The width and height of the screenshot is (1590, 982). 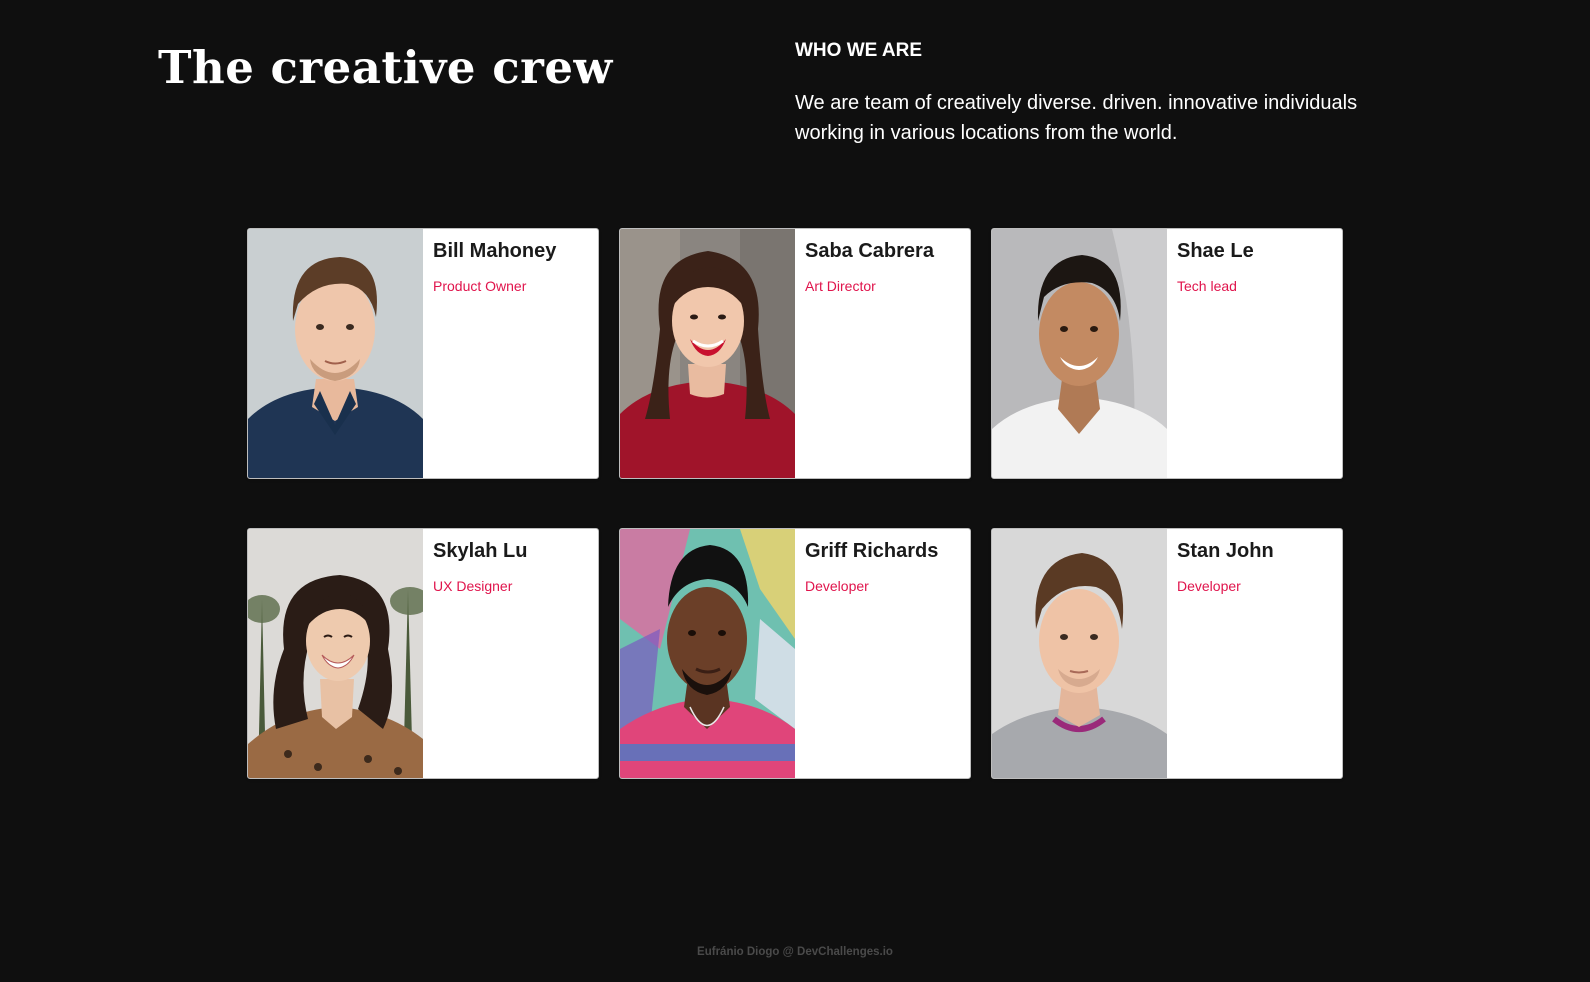 What do you see at coordinates (840, 286) in the screenshot?
I see `member-role: Art Director` at bounding box center [840, 286].